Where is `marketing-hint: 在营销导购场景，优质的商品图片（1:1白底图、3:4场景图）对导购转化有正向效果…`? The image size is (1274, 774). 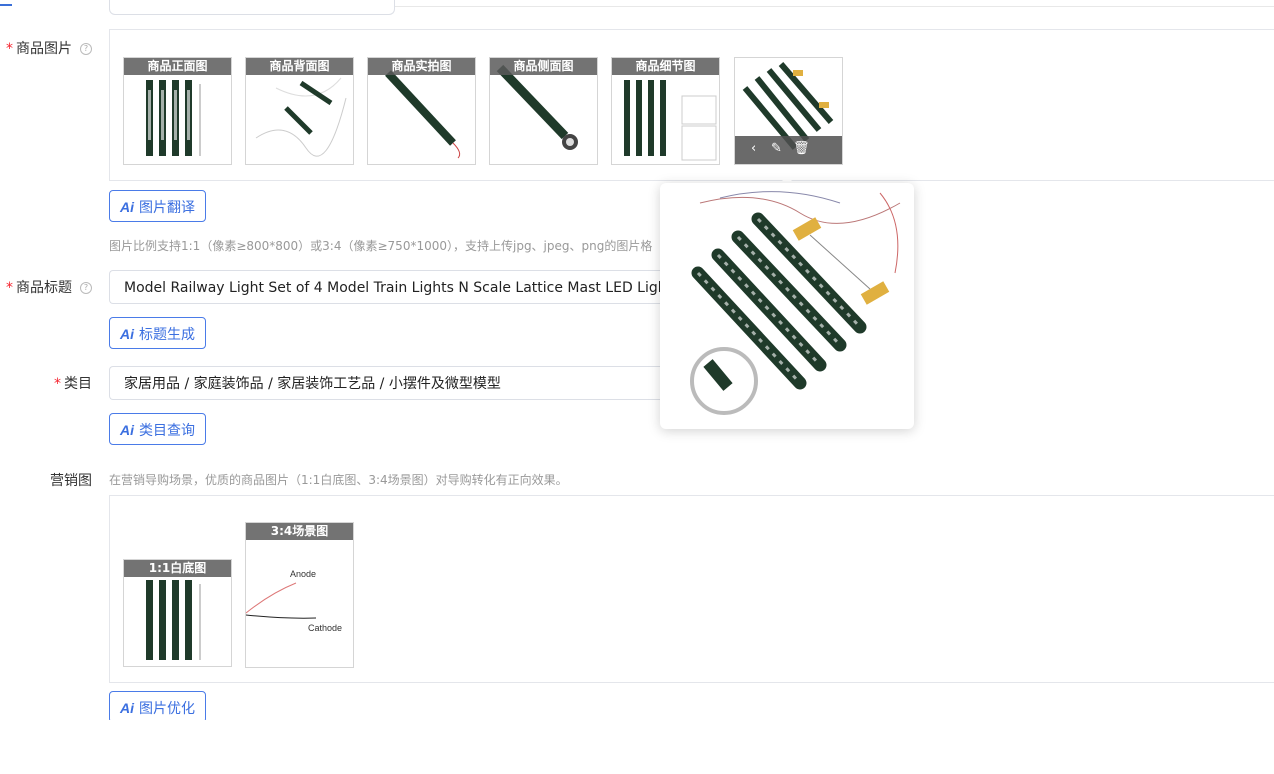 marketing-hint: 在营销导购场景，优质的商品图片（1:1白底图、3:4场景图）对导购转化有正向效果… is located at coordinates (338, 480).